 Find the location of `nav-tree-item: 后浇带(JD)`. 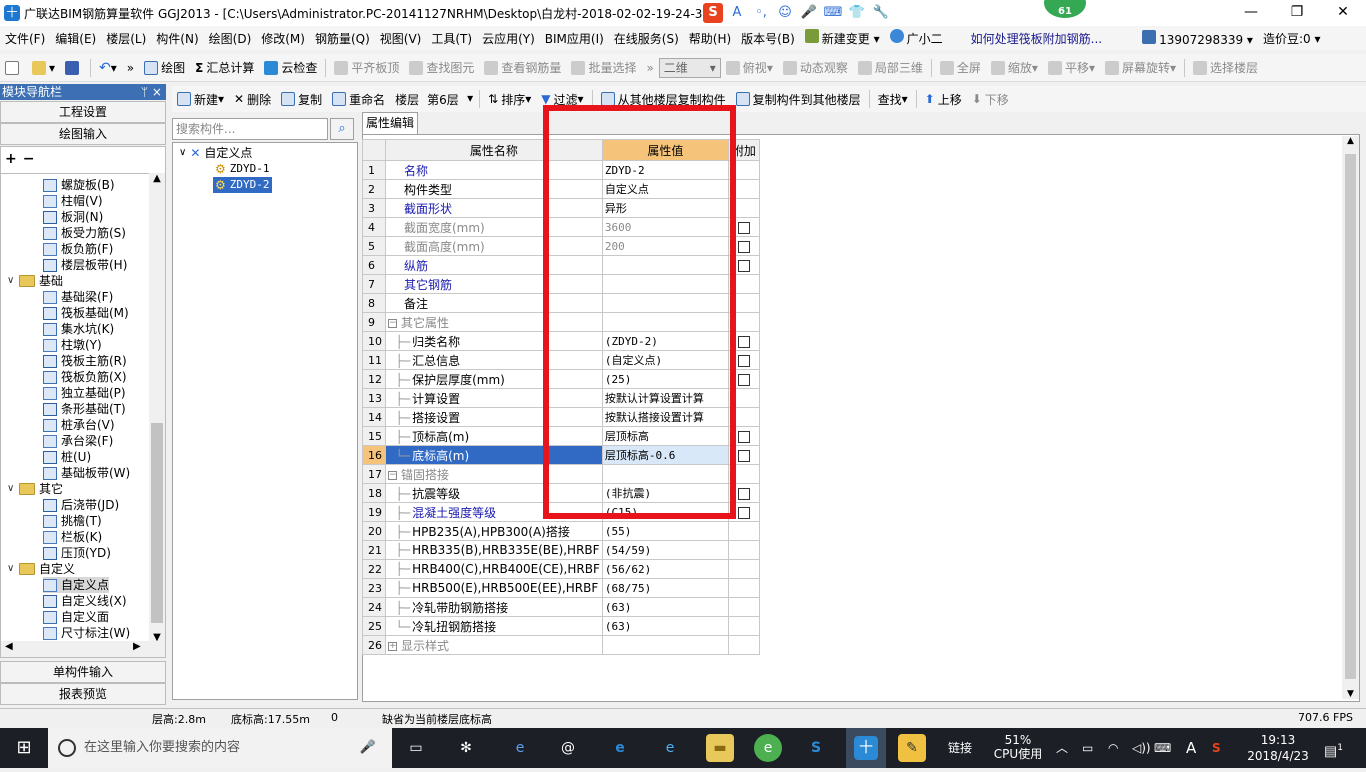

nav-tree-item: 后浇带(JD) is located at coordinates (81, 505).